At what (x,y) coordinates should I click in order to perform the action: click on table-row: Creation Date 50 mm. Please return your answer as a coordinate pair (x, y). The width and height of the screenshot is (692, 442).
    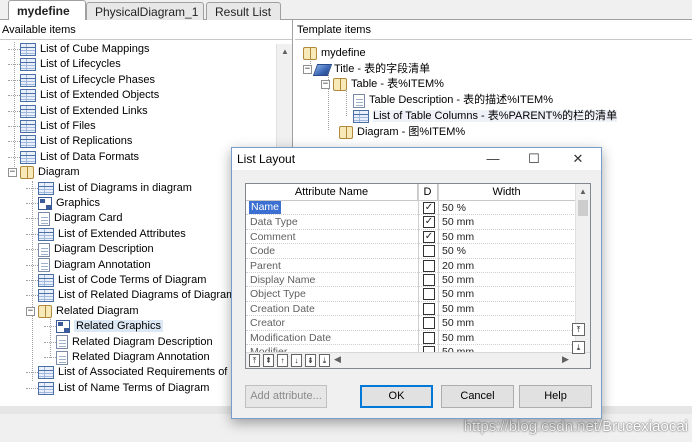
    Looking at the image, I should click on (411, 309).